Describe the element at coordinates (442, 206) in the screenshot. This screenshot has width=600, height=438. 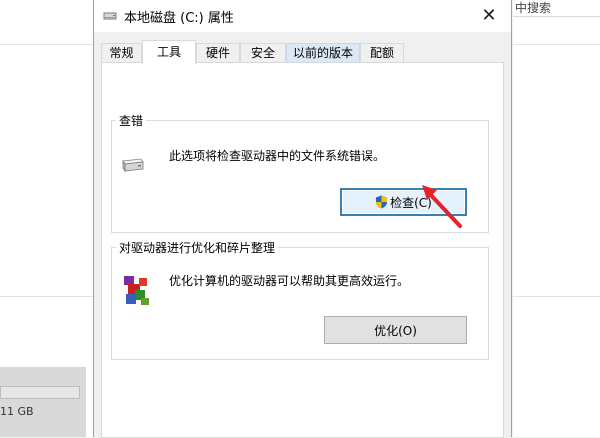
I see `red-arrow-annotation` at that location.